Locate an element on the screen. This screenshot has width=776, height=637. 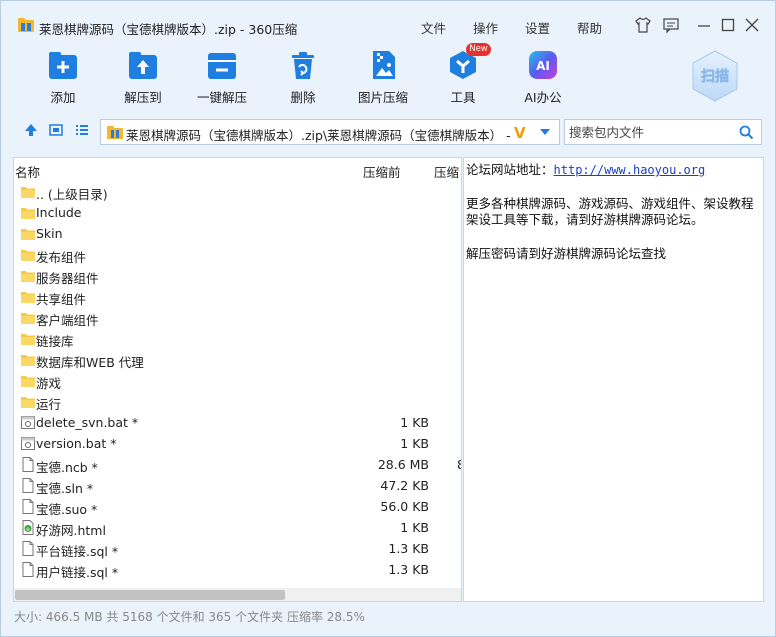
list-view-icon is located at coordinates (82, 130).